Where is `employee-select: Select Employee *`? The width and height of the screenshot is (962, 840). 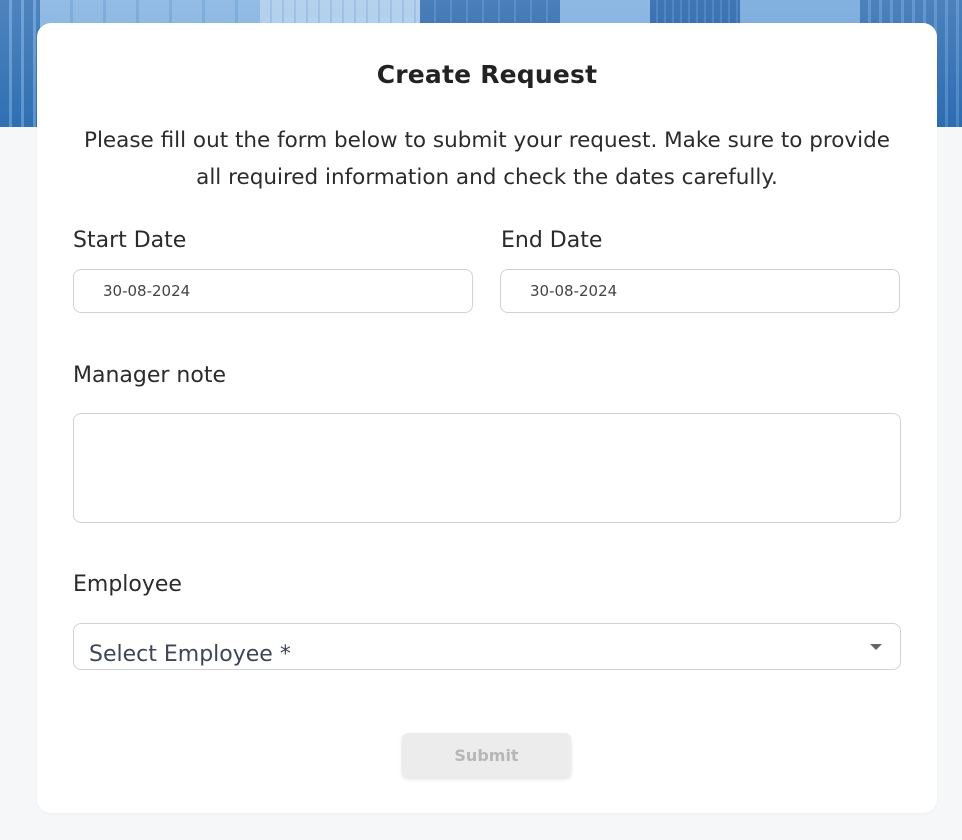 employee-select: Select Employee * is located at coordinates (487, 646).